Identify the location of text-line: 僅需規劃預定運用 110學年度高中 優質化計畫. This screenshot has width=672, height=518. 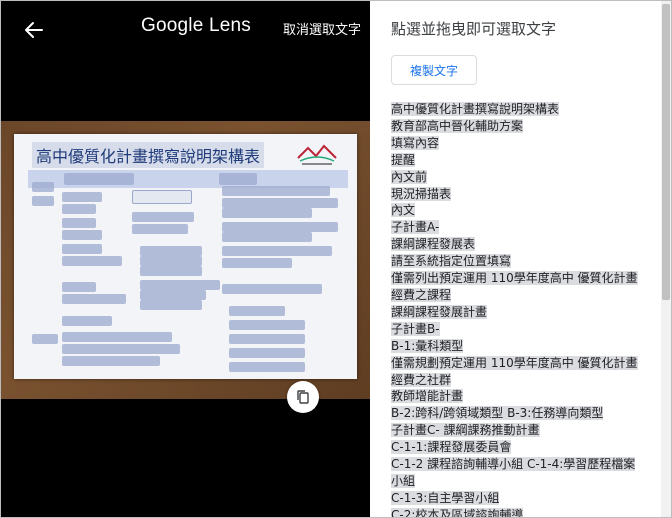
(516, 363).